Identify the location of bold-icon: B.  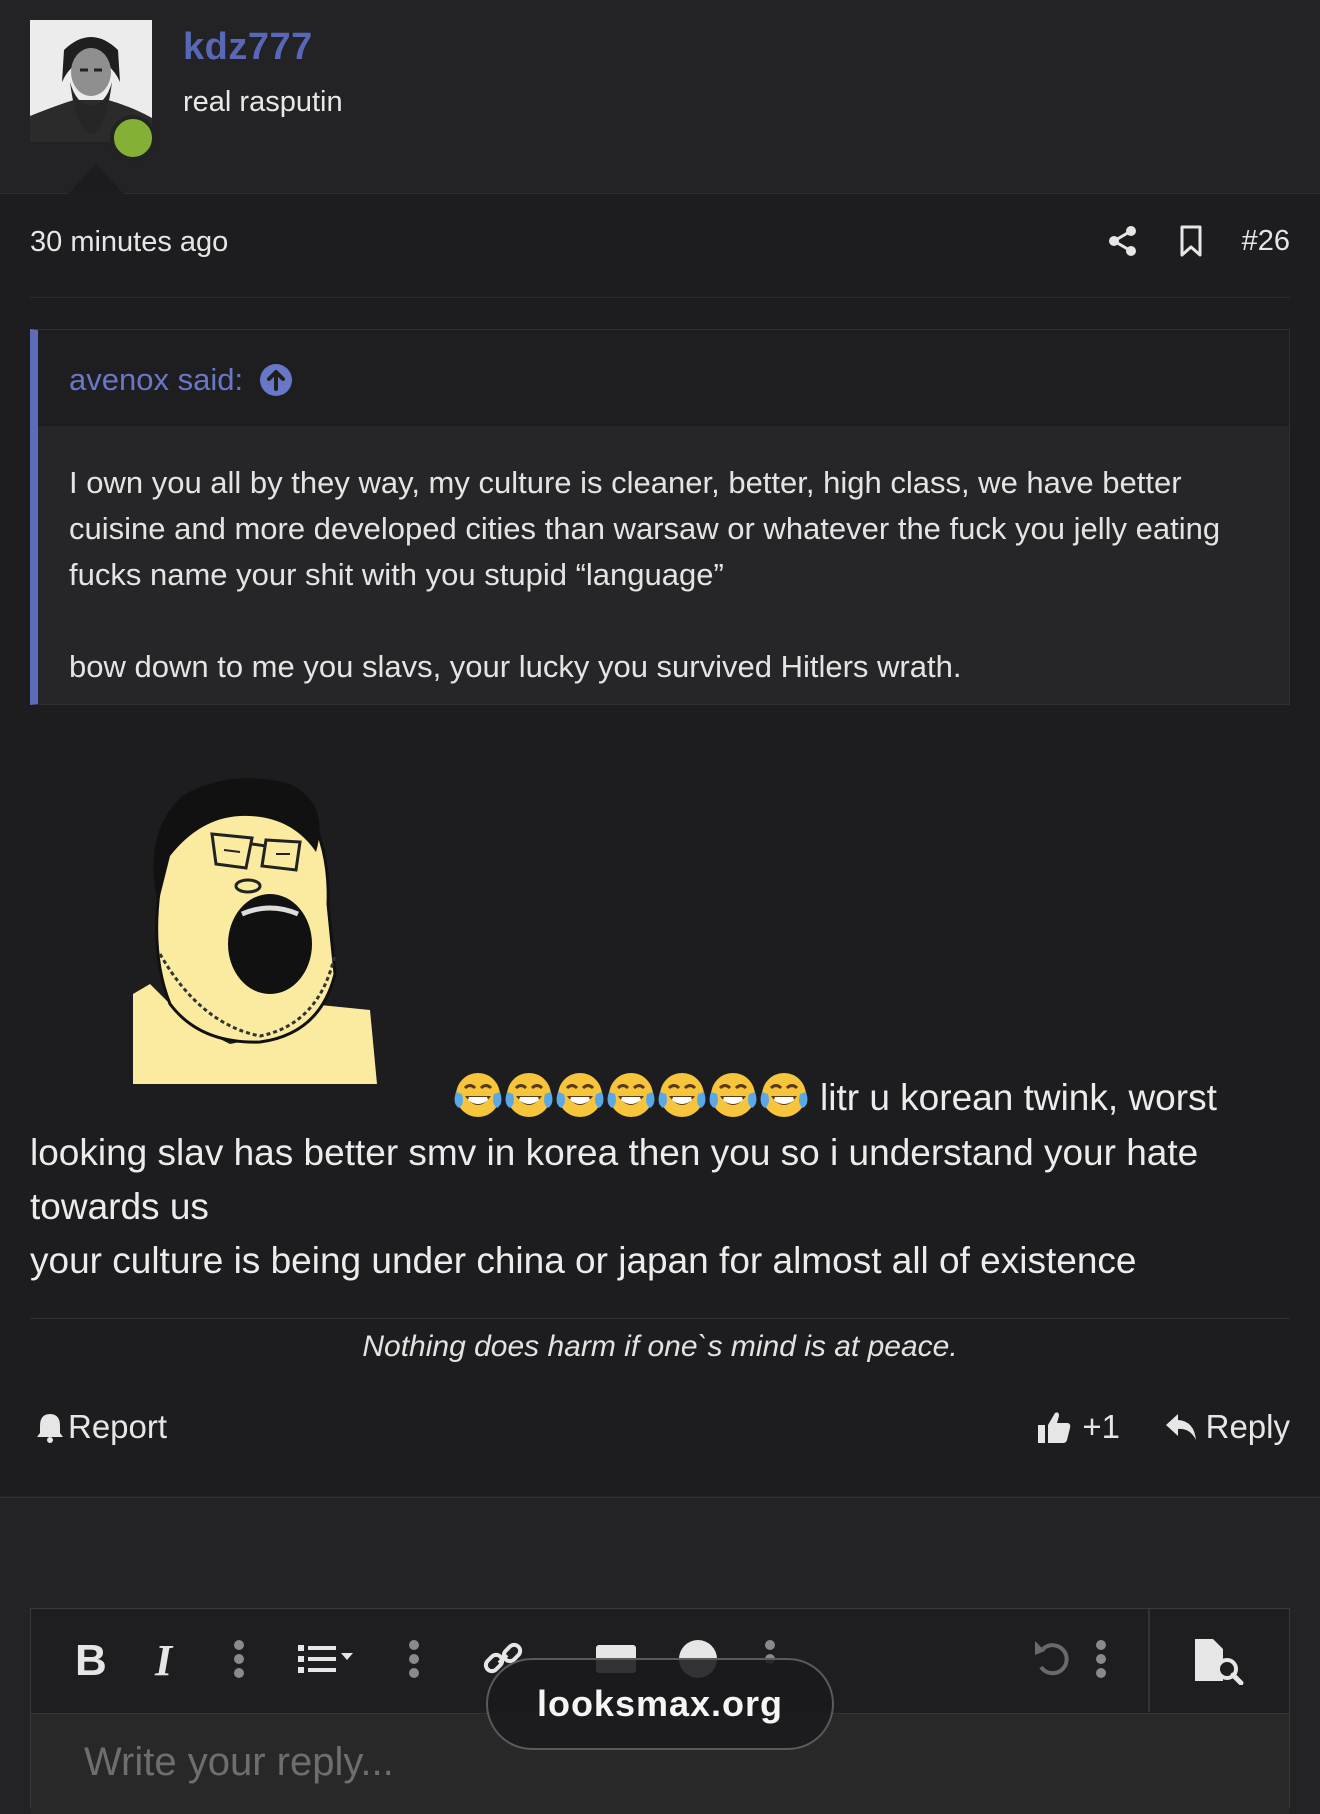
(91, 1659).